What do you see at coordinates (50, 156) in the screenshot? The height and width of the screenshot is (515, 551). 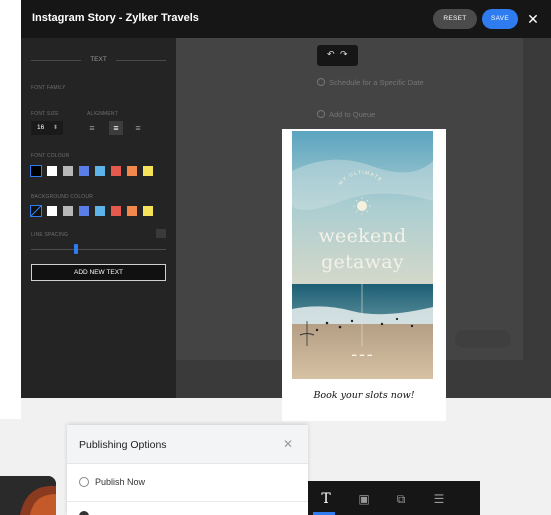 I see `font-colour-label: FONT COLOUR` at bounding box center [50, 156].